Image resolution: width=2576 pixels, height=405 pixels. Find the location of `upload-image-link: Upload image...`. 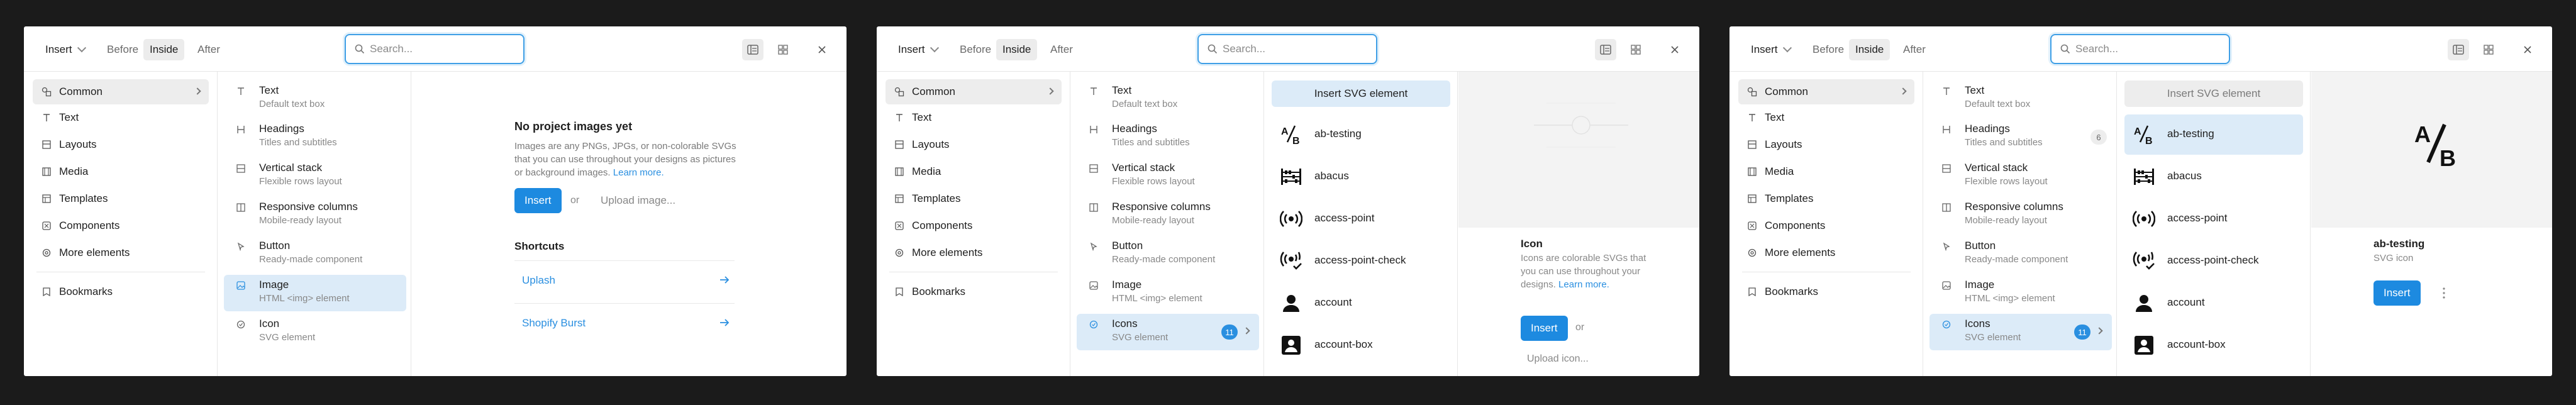

upload-image-link: Upload image... is located at coordinates (638, 201).